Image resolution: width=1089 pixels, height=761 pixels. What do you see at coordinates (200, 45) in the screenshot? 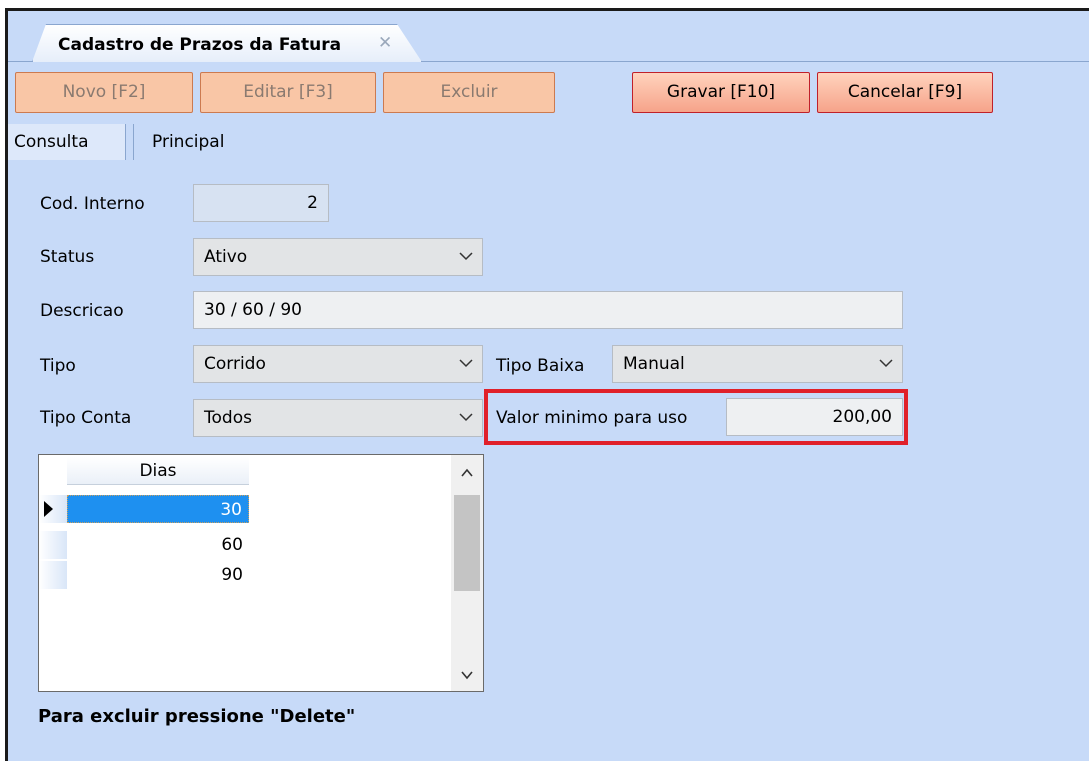
I see `document-tab-title: Cadastro de Prazos da Fatura` at bounding box center [200, 45].